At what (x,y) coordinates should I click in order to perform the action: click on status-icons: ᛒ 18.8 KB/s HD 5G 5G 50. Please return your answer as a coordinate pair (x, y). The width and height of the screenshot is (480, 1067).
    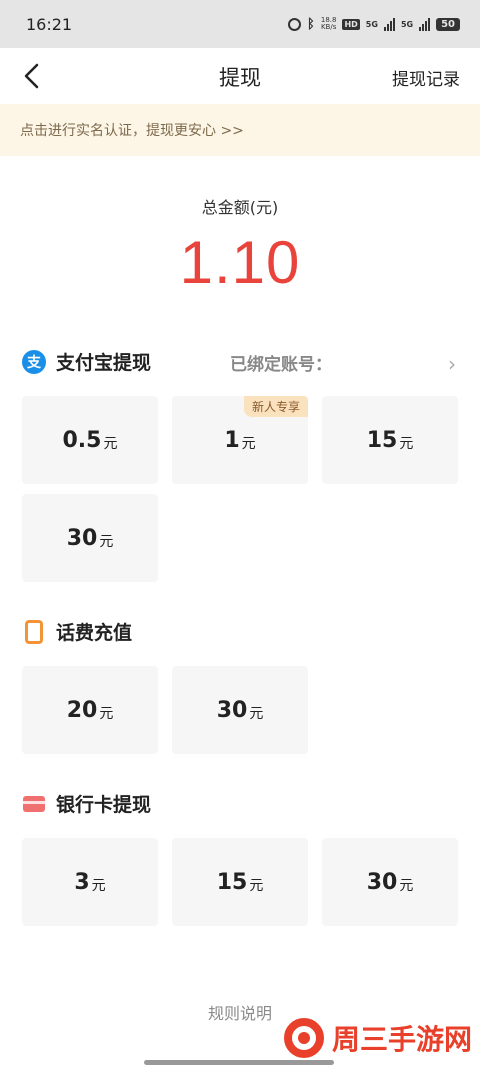
    Looking at the image, I should click on (374, 24).